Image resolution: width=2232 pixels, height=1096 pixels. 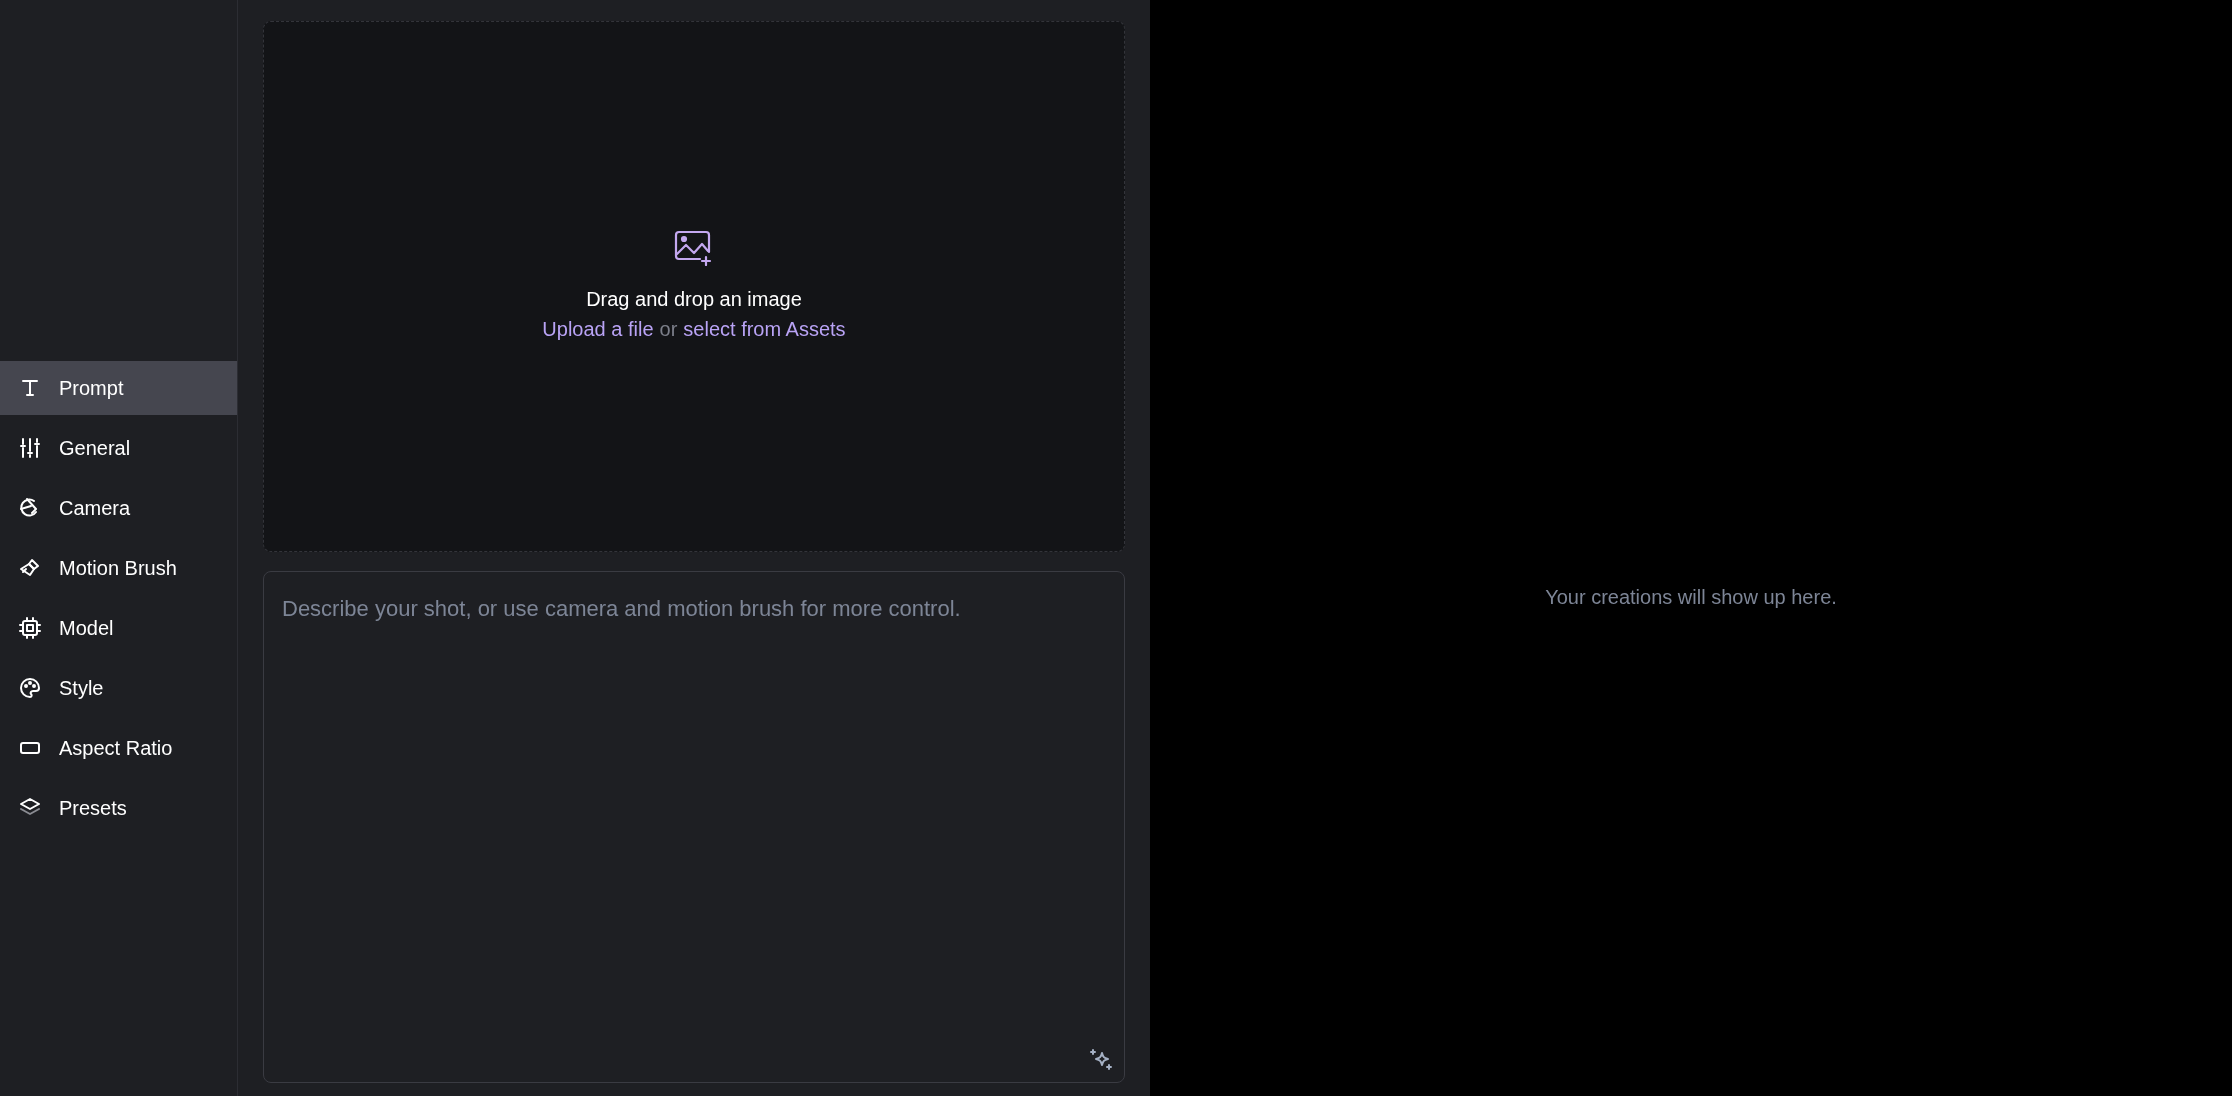 I want to click on palette-icon, so click(x=30, y=688).